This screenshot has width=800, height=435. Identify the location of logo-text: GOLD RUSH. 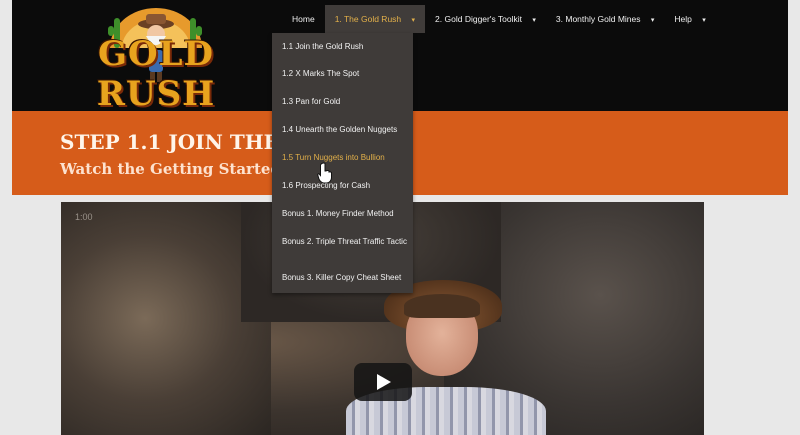
(156, 74).